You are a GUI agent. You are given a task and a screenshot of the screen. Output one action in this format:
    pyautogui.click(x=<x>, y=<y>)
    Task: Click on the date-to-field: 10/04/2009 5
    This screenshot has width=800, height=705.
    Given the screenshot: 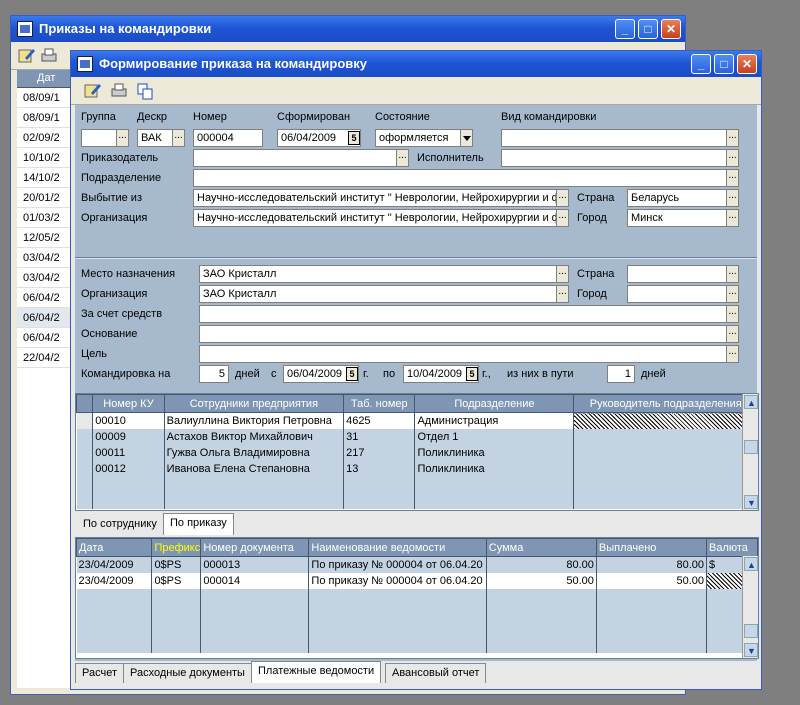 What is the action you would take?
    pyautogui.click(x=441, y=374)
    